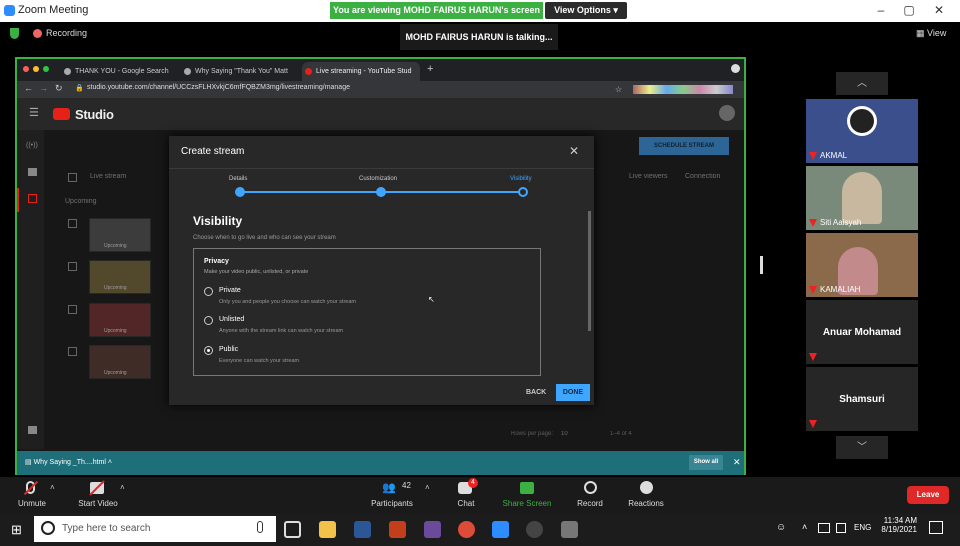 This screenshot has width=960, height=546. Describe the element at coordinates (909, 10) in the screenshot. I see `maximize-icon: ▢` at that location.